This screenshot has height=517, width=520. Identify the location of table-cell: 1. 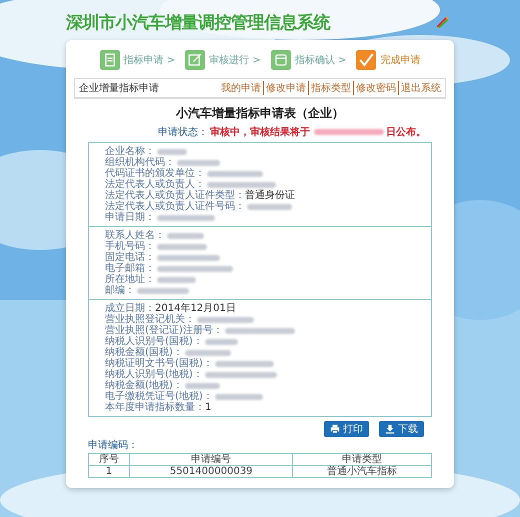
(109, 472).